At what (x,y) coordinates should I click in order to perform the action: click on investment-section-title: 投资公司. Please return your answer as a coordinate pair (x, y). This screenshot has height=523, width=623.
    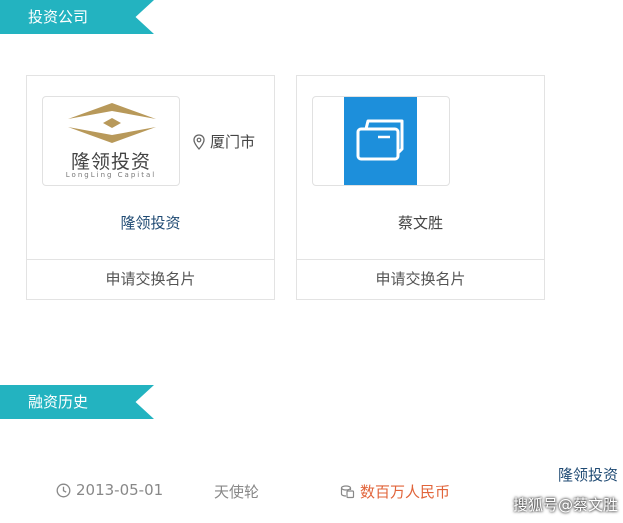
    Looking at the image, I should click on (77, 17).